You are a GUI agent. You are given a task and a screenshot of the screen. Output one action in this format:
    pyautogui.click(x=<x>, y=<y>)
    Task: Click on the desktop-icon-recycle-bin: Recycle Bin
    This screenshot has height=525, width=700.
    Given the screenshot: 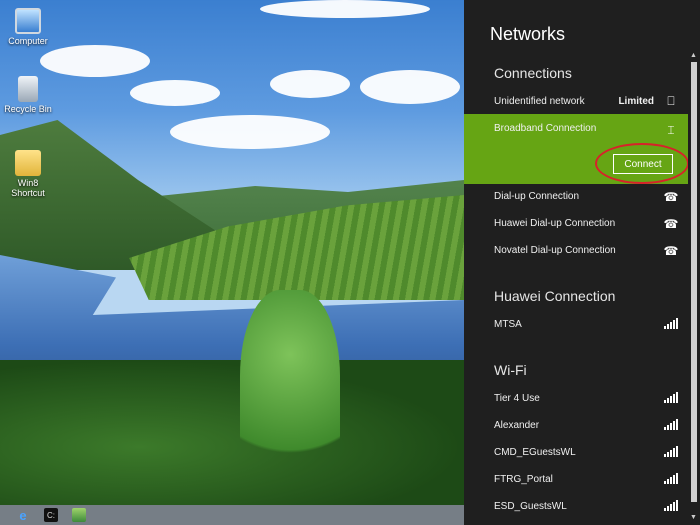 What is the action you would take?
    pyautogui.click(x=28, y=95)
    